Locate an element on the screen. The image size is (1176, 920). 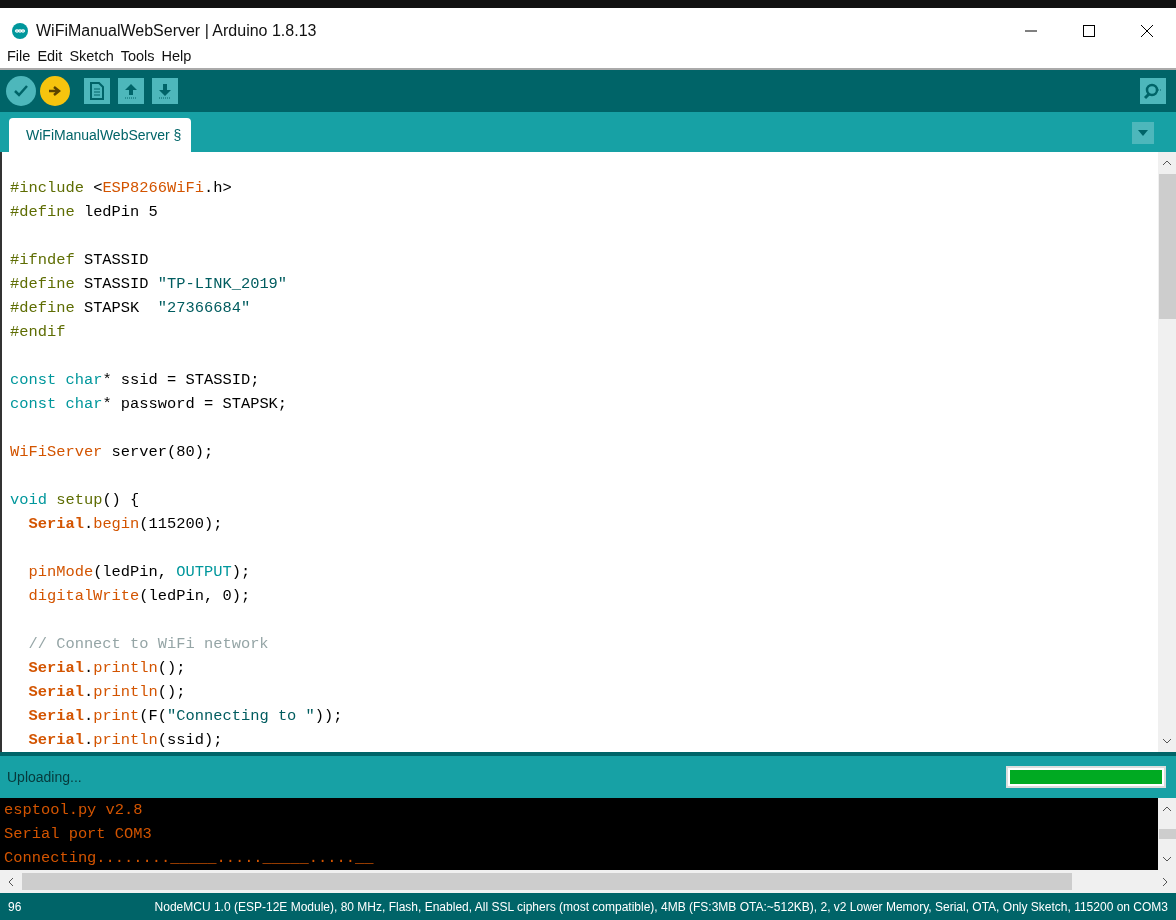
code-line: #include <ESP8266WiFi.h> is located at coordinates (121, 188).